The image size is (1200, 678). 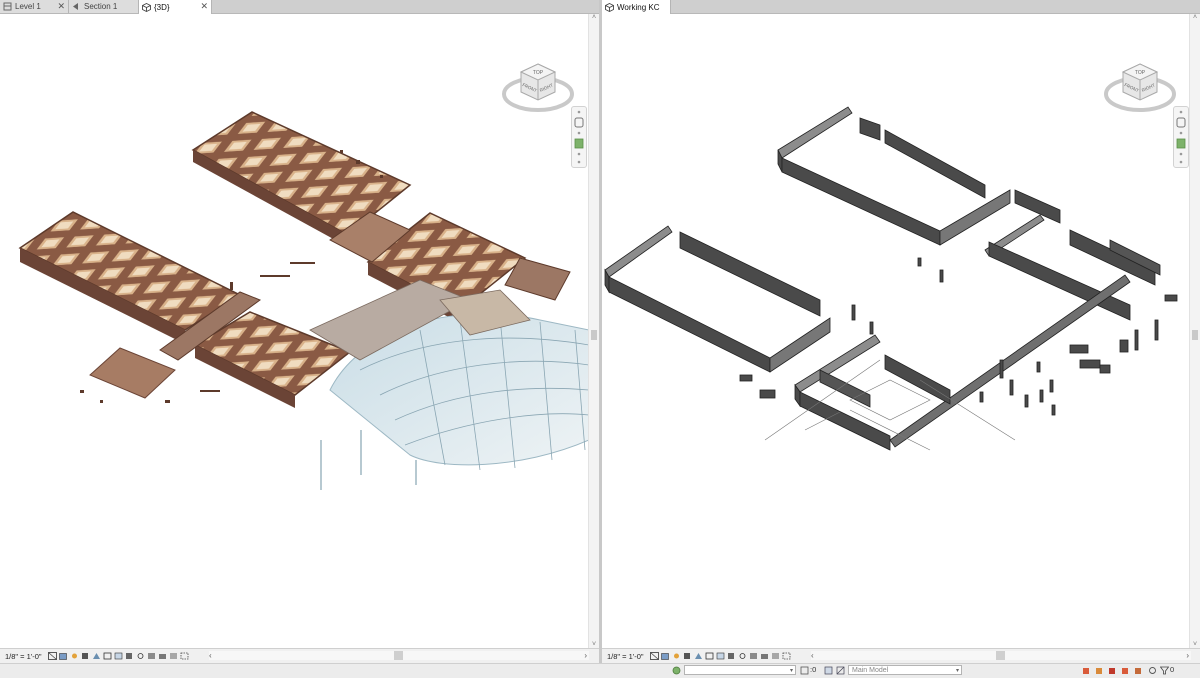 I want to click on tab-label: {3D}, so click(x=162, y=7).